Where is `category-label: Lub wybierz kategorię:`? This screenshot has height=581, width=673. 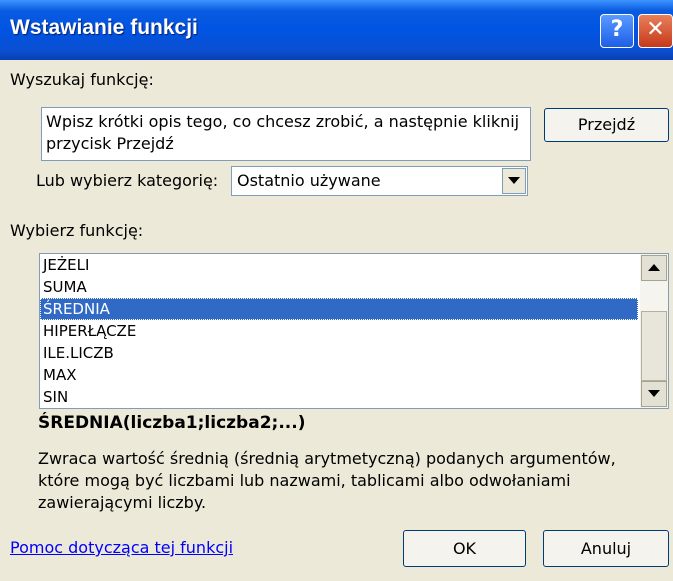
category-label: Lub wybierz kategorię: is located at coordinates (127, 180).